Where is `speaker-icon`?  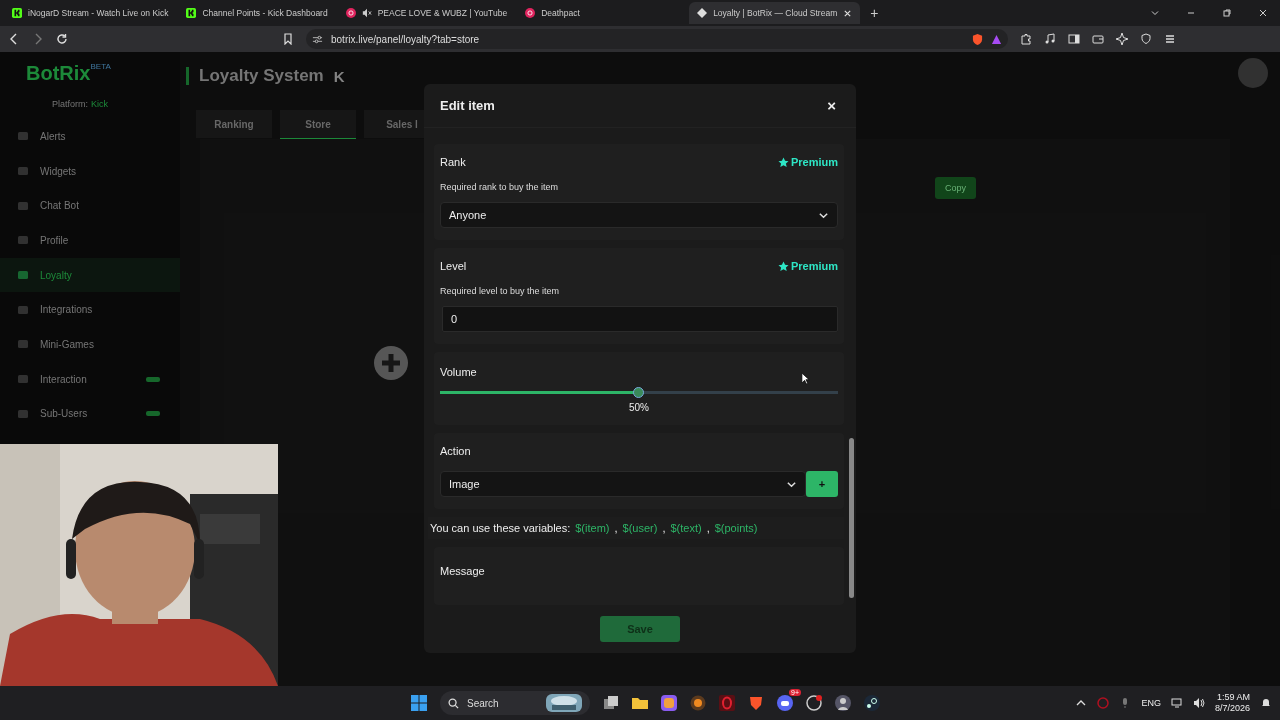
speaker-icon is located at coordinates (1198, 703).